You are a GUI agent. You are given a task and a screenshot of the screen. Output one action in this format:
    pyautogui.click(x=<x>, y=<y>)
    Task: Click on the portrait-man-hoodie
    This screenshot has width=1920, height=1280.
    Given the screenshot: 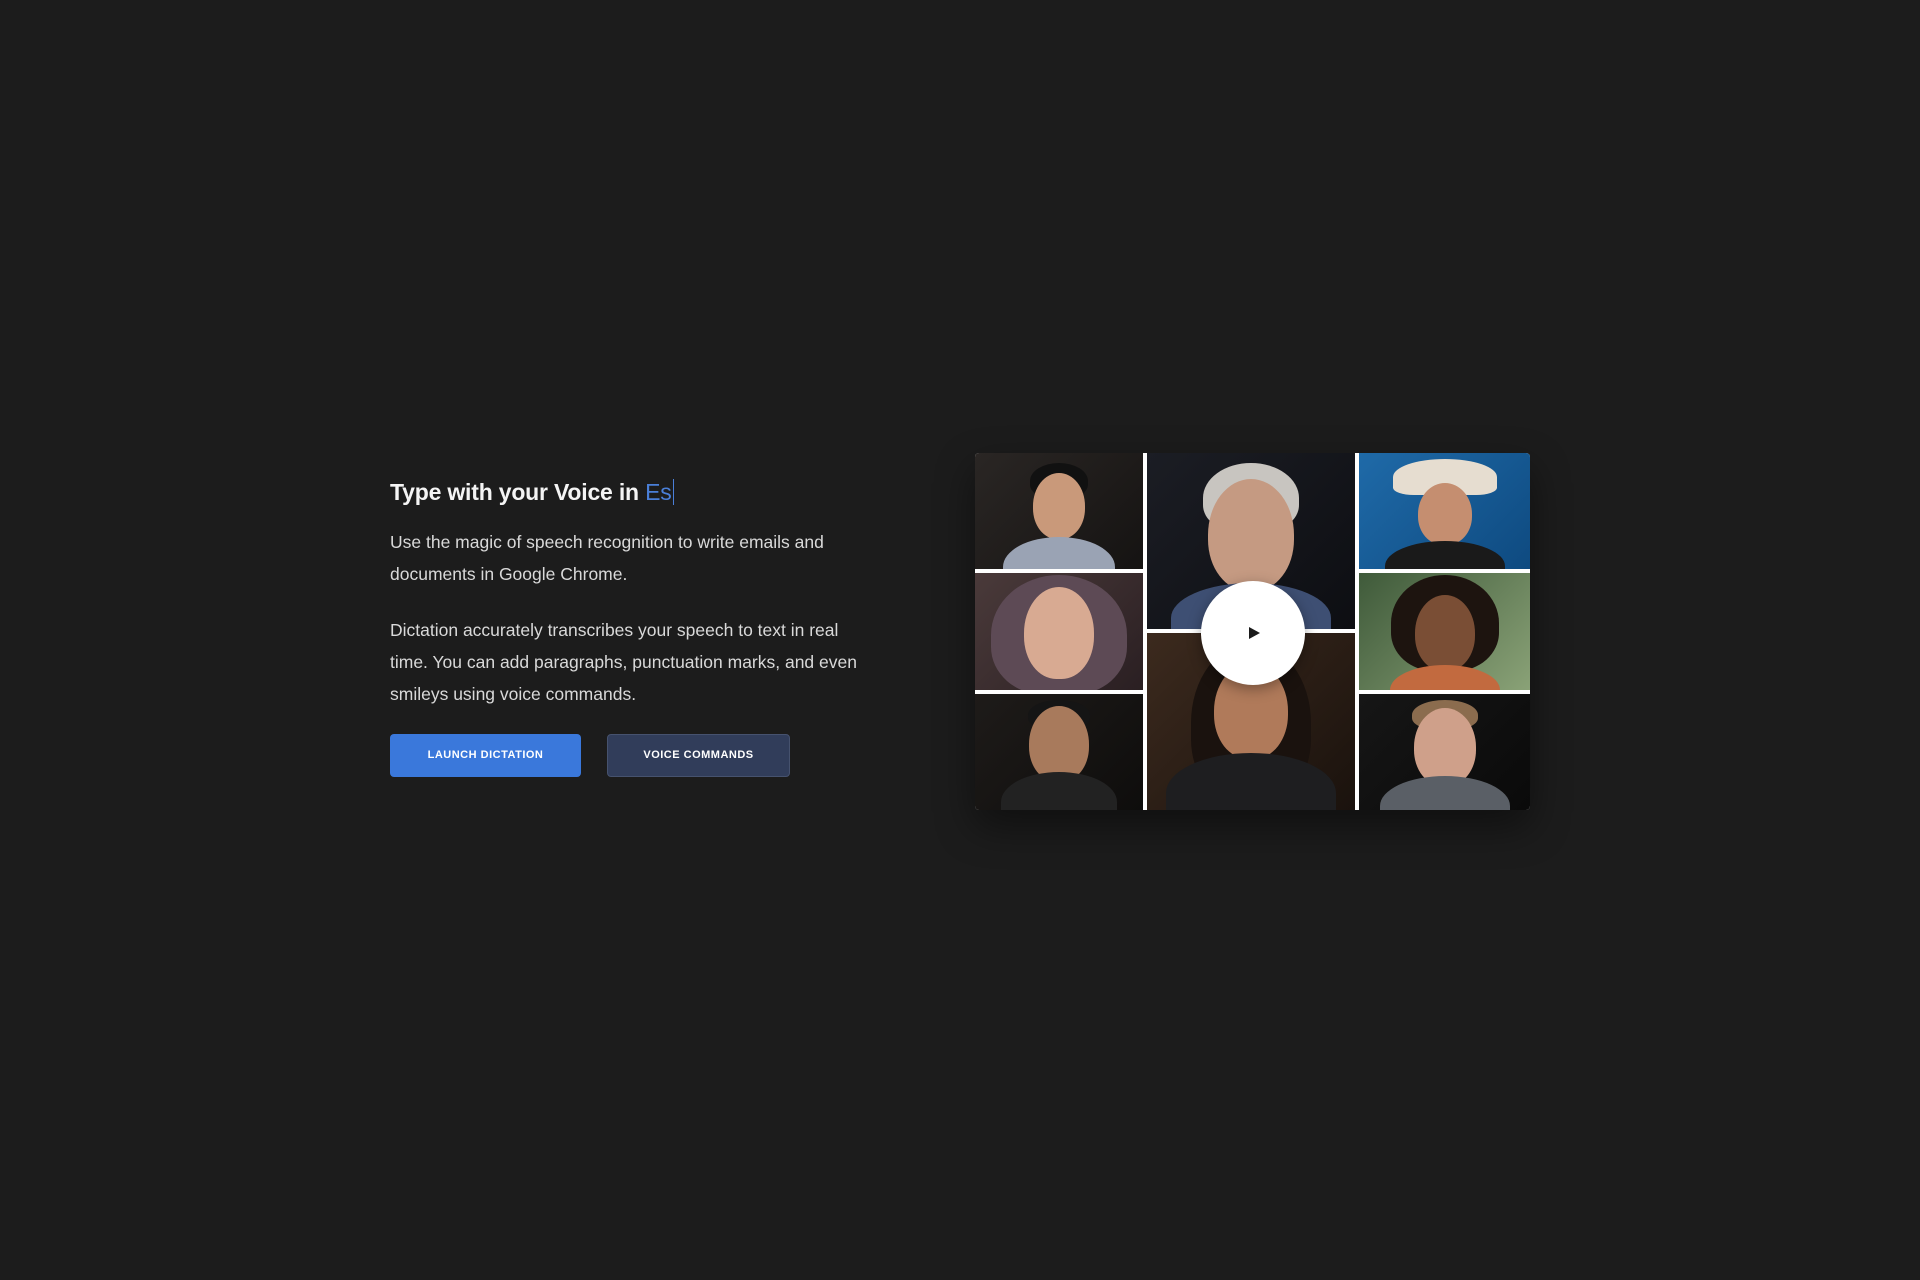 What is the action you would take?
    pyautogui.click(x=1444, y=752)
    